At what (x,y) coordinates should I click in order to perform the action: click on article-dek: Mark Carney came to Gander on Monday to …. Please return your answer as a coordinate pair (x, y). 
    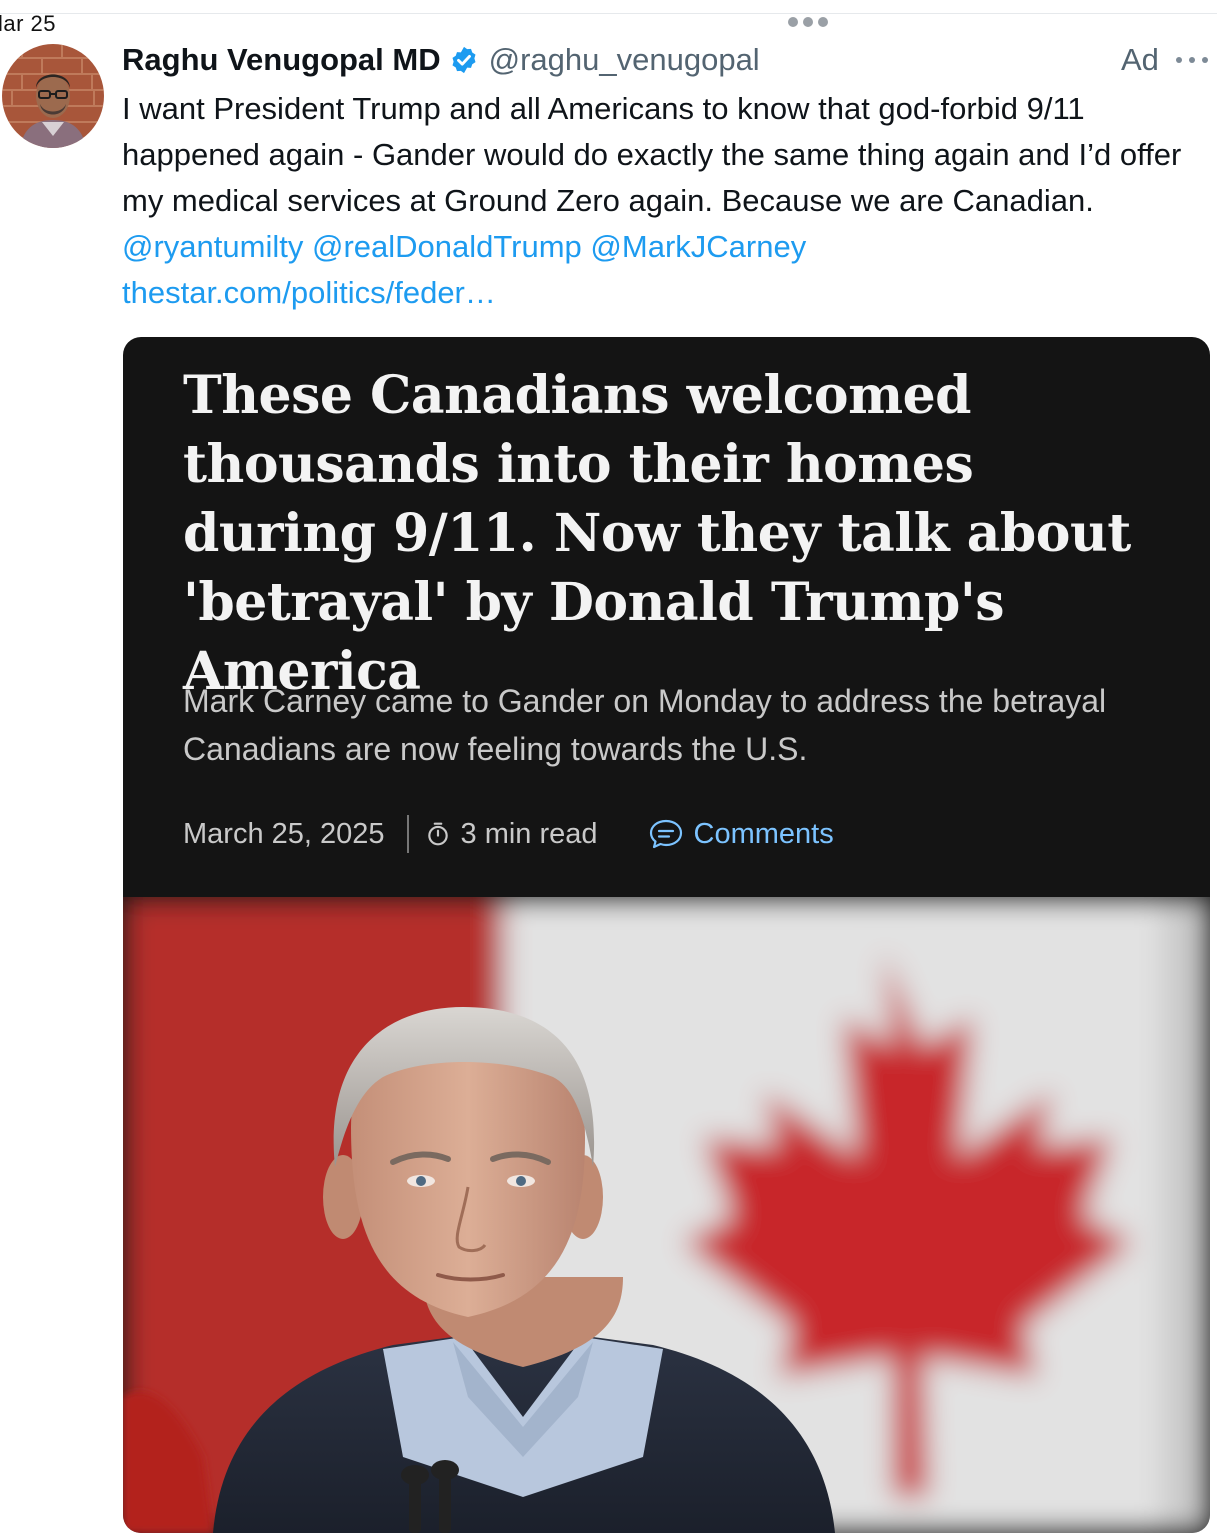
    Looking at the image, I should click on (645, 725).